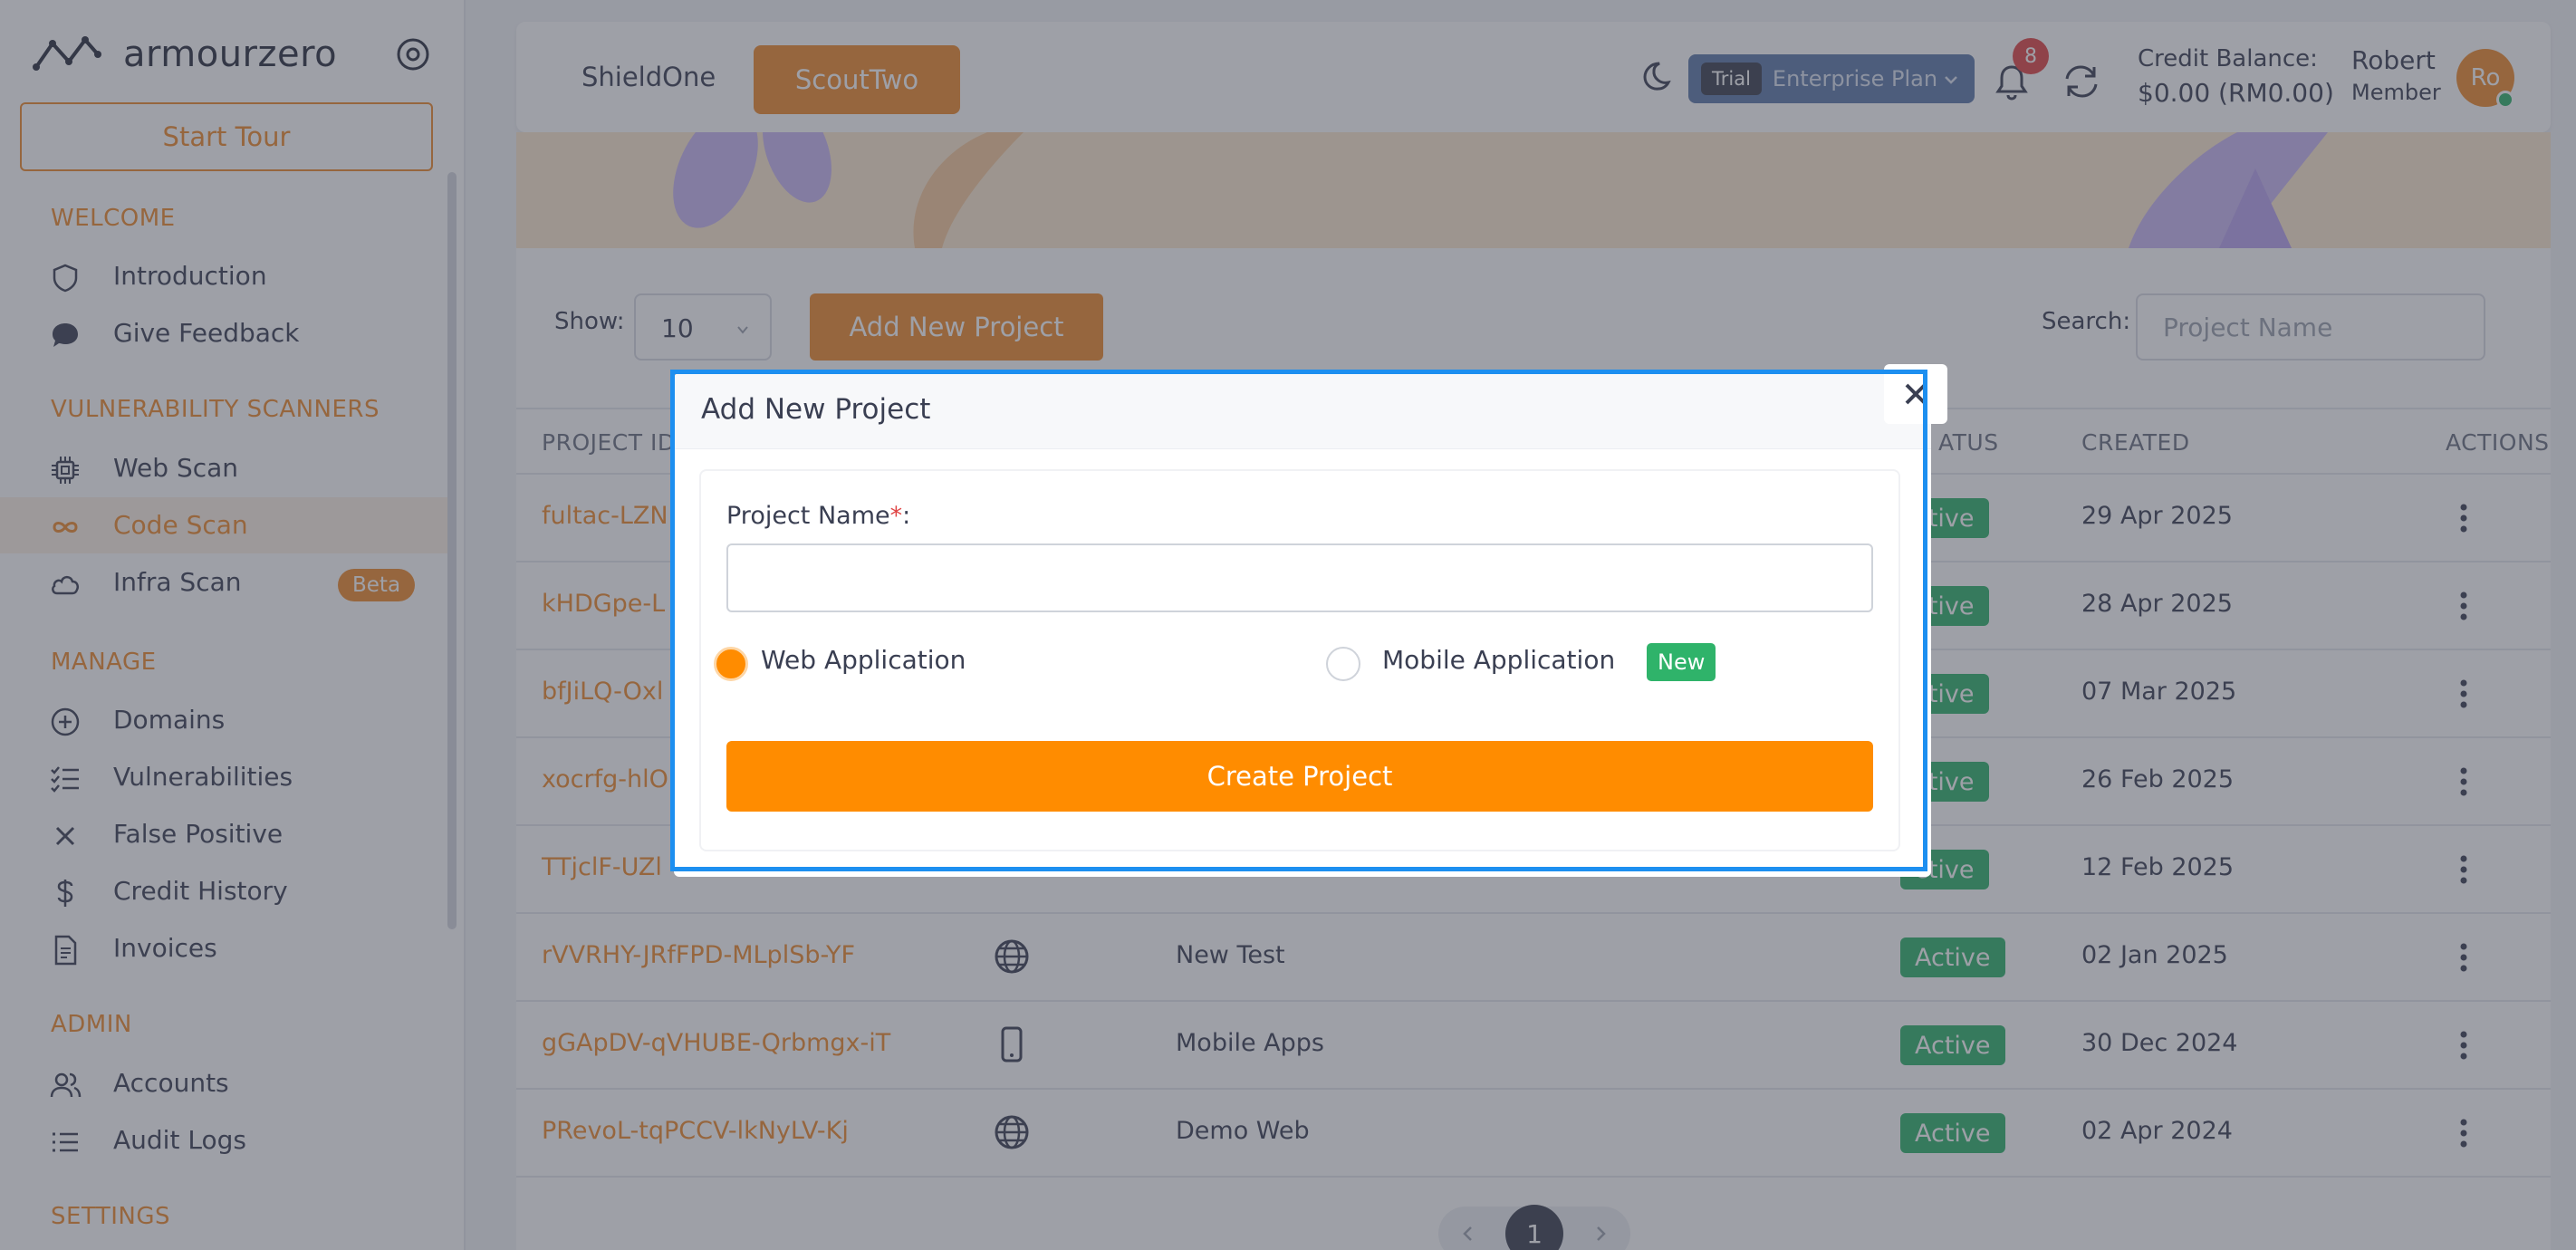 The width and height of the screenshot is (2576, 1250). Describe the element at coordinates (1299, 777) in the screenshot. I see `create-project-button: Create Project` at that location.